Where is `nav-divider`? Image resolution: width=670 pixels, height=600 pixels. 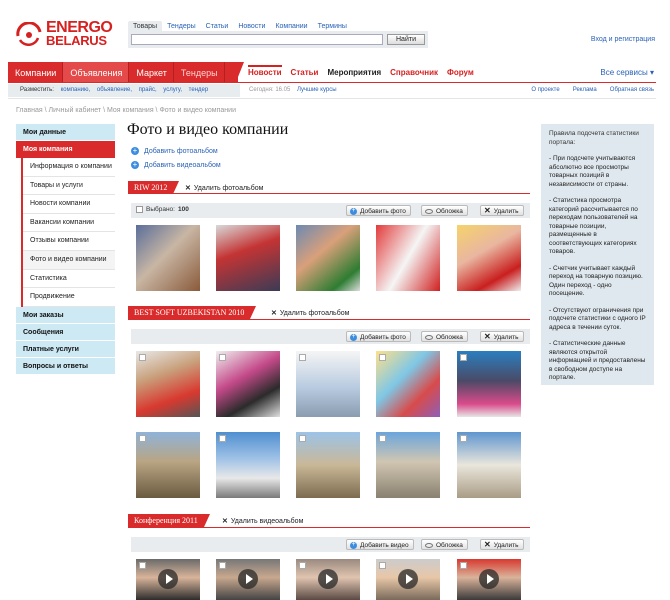
nav-divider is located at coordinates (332, 82).